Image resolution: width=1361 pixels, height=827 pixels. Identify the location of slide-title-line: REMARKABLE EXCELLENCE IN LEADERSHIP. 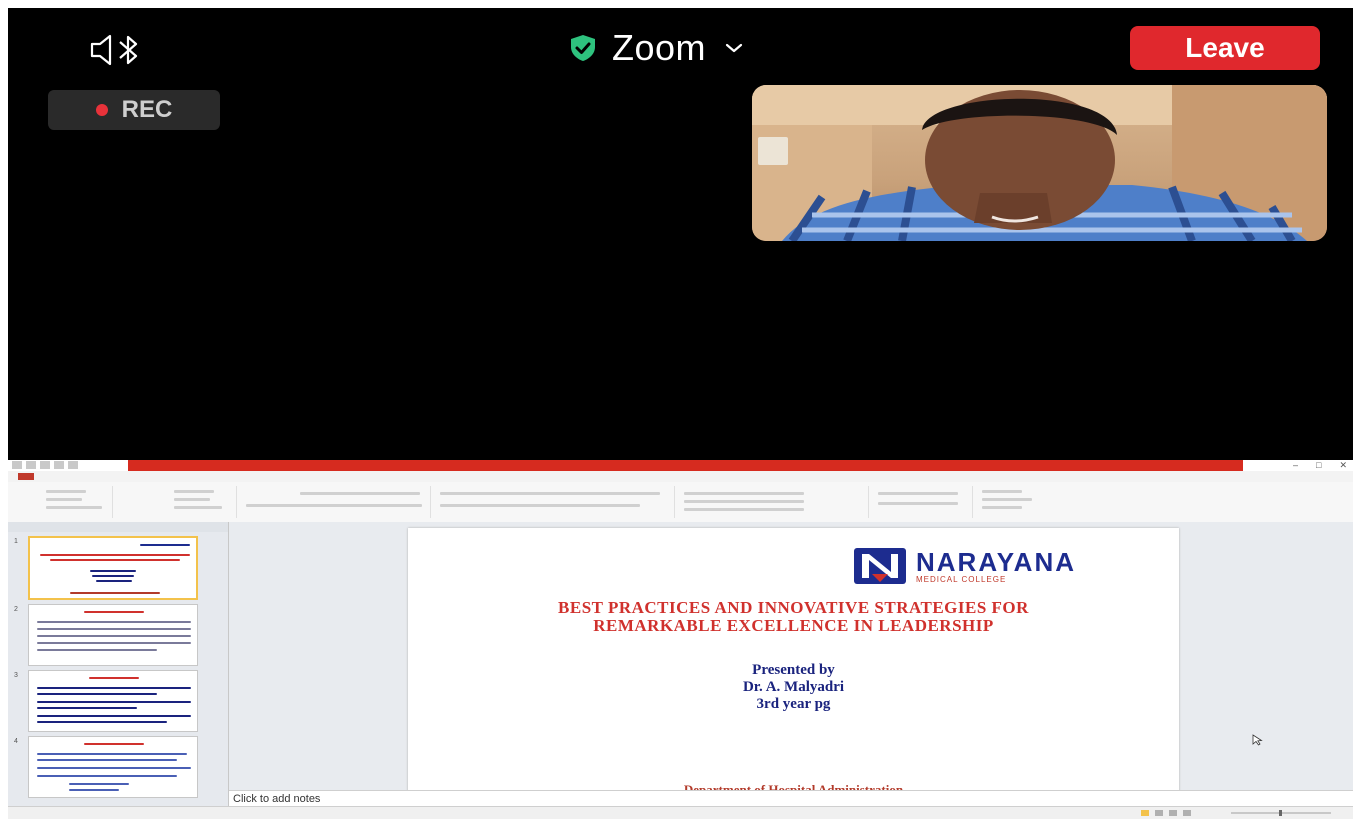
(793, 625).